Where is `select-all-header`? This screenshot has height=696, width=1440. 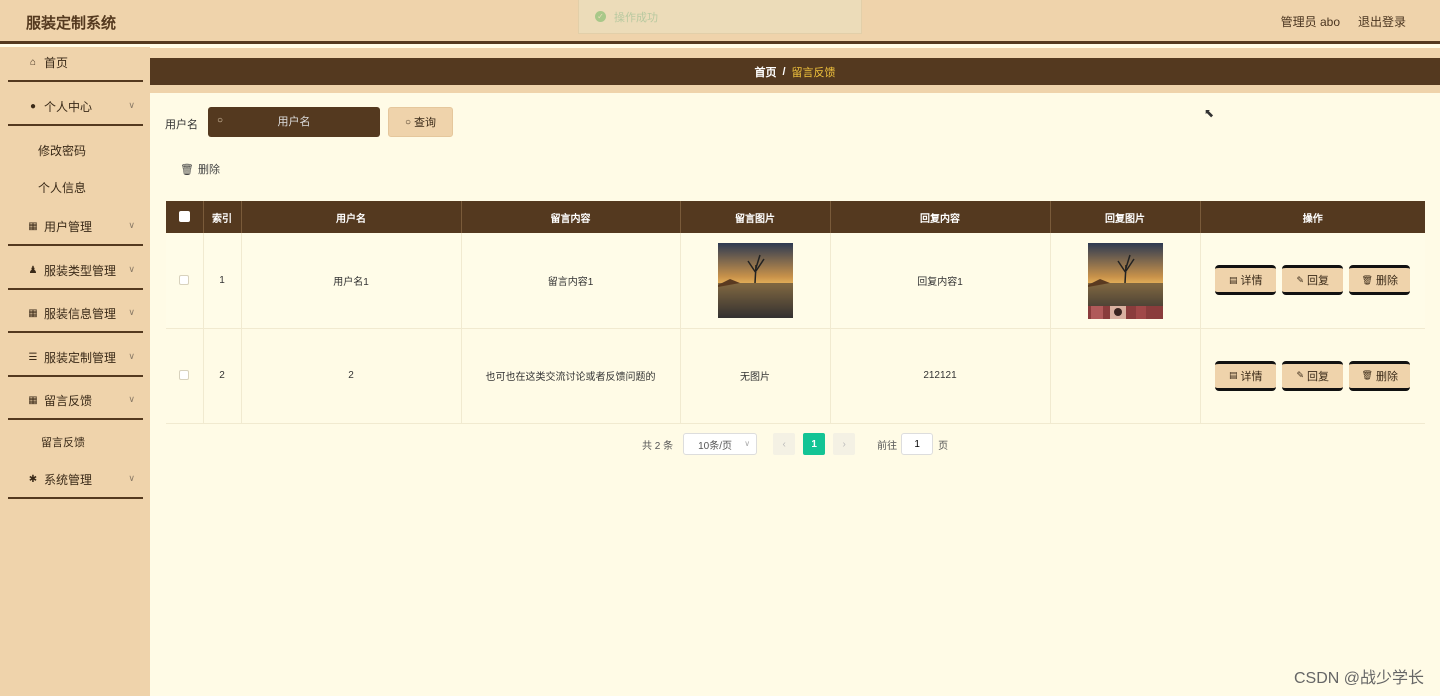
select-all-header is located at coordinates (185, 217).